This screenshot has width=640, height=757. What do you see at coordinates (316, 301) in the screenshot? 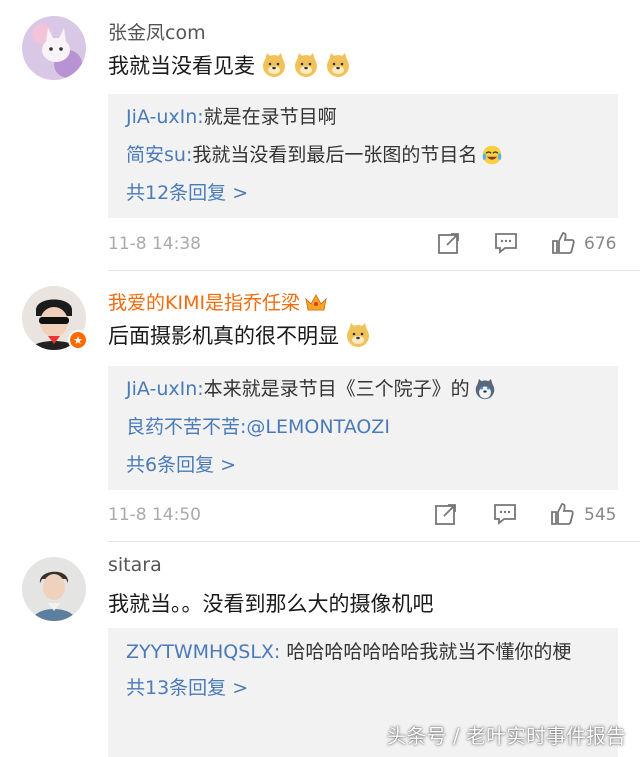
I see `crown-icon` at bounding box center [316, 301].